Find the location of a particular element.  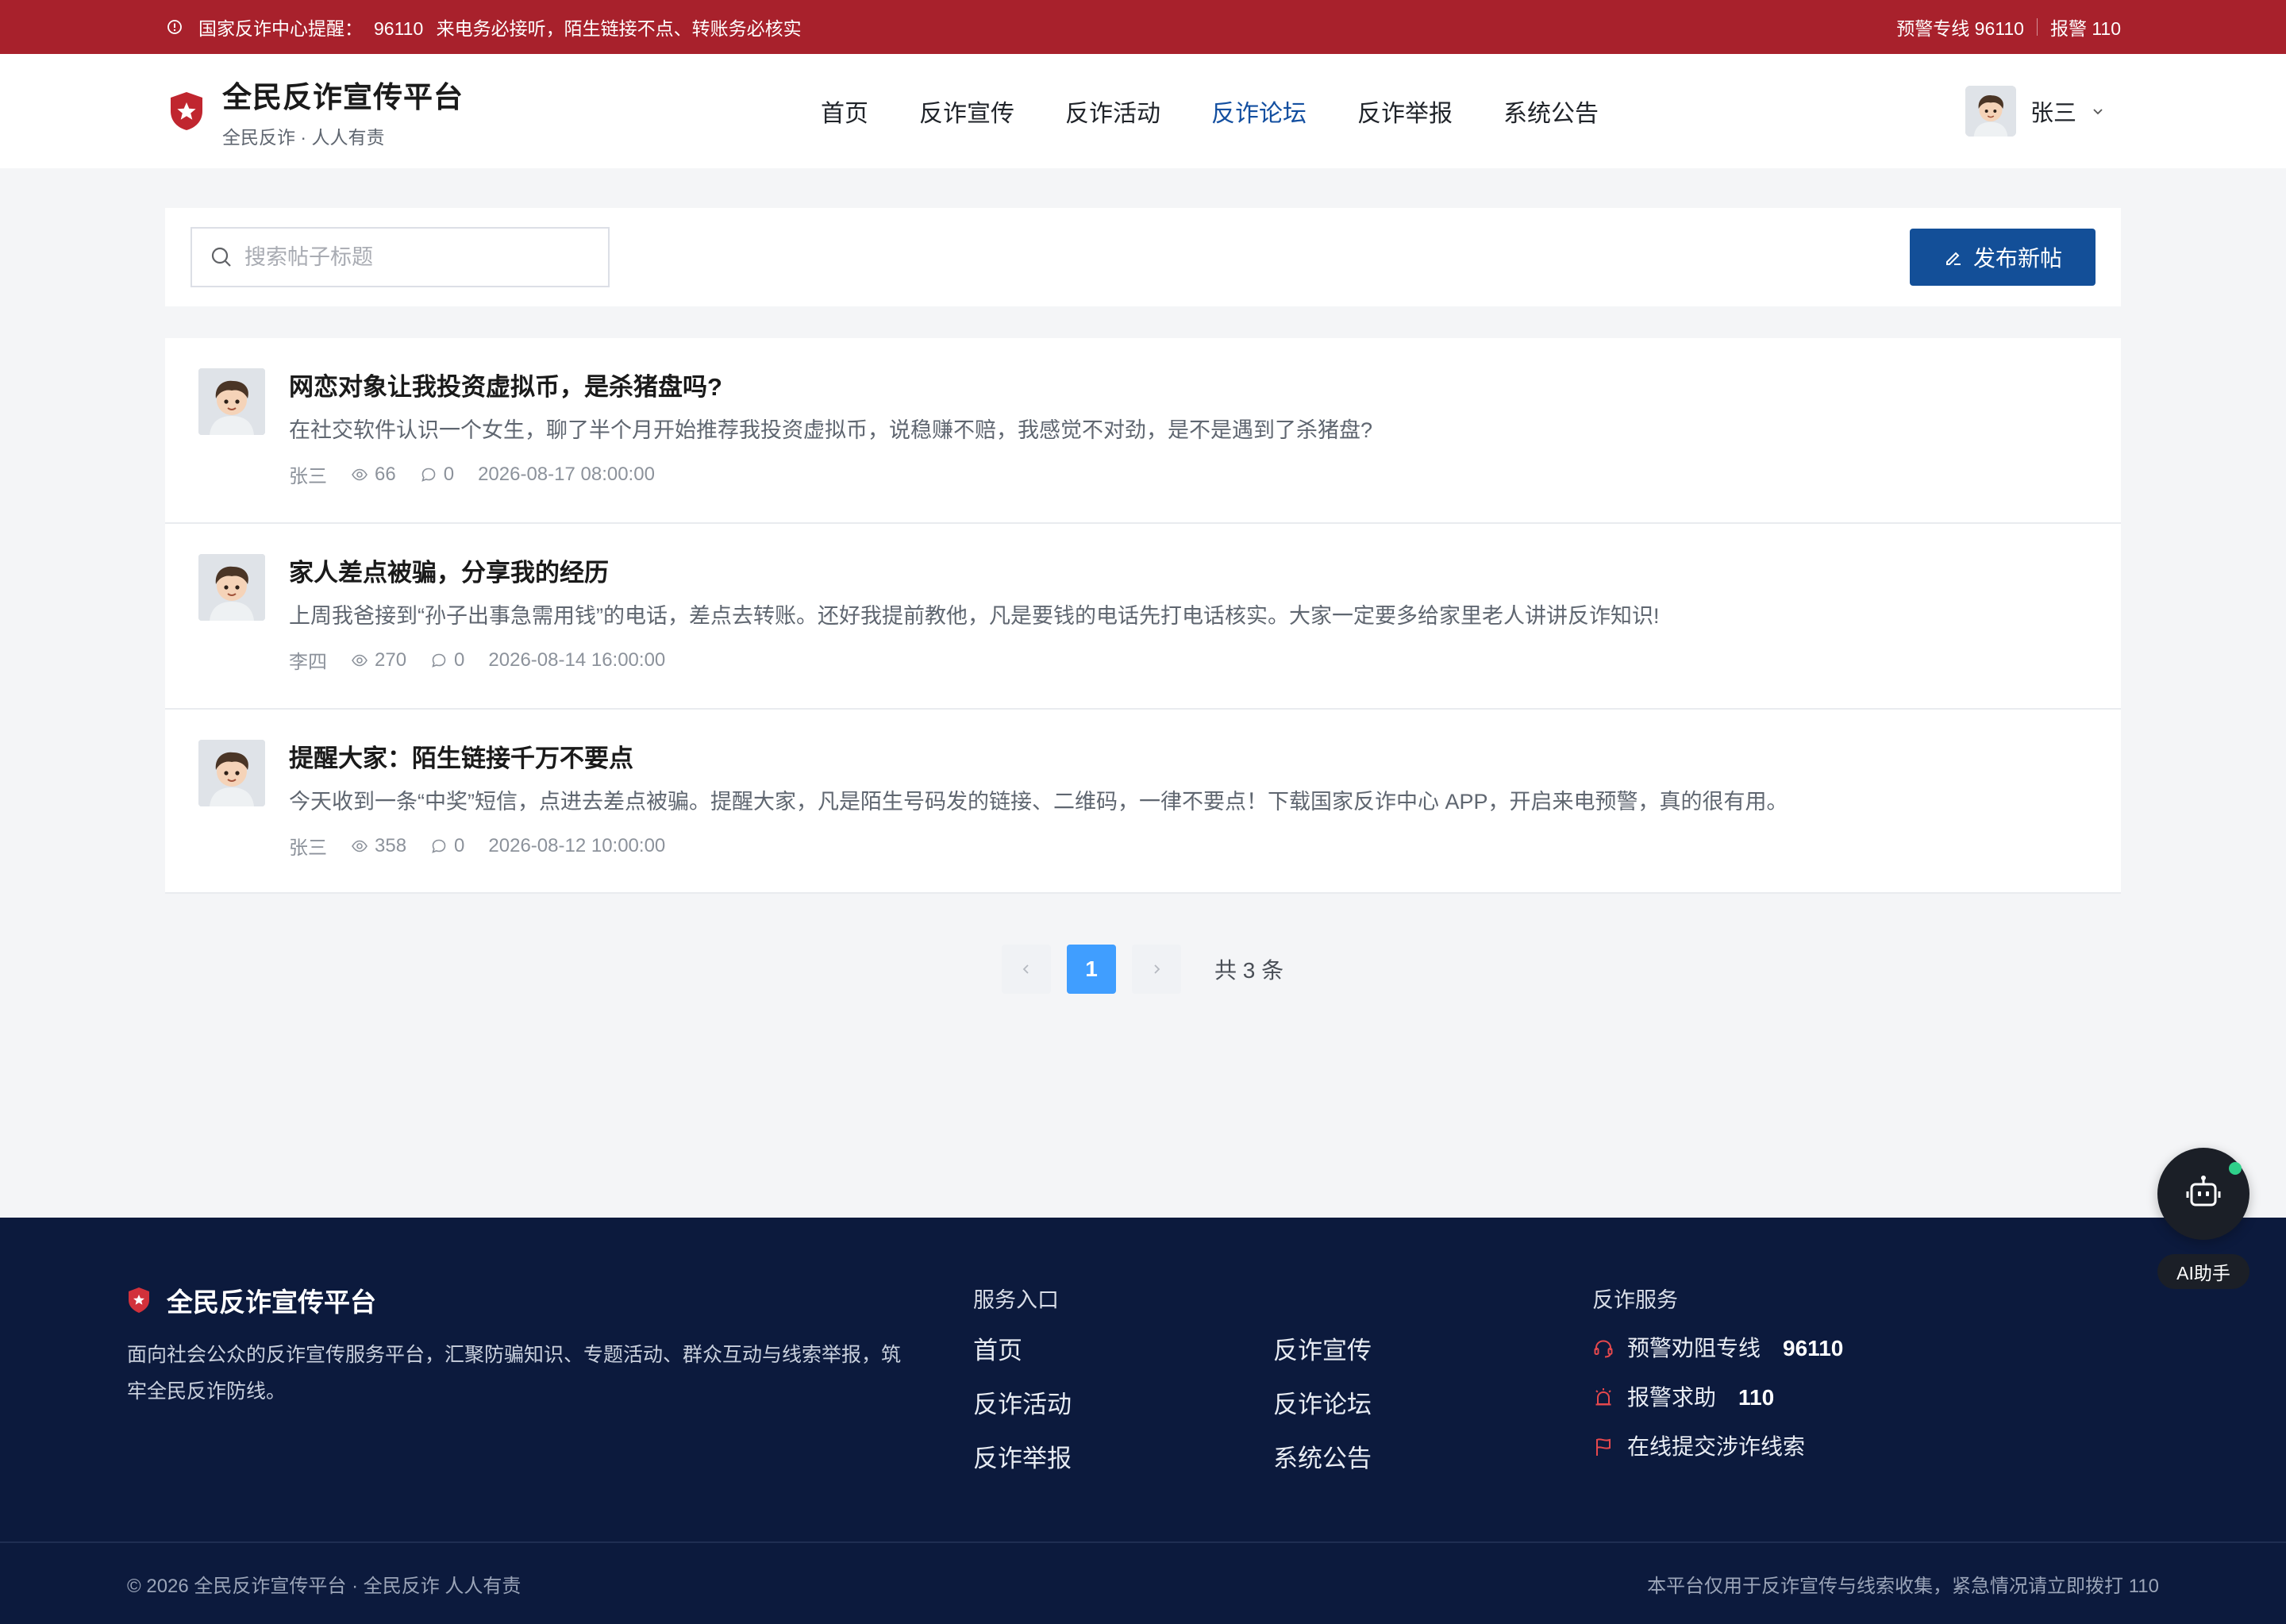

footer-brand: 全民反诈宣传平台 is located at coordinates (251, 1300).